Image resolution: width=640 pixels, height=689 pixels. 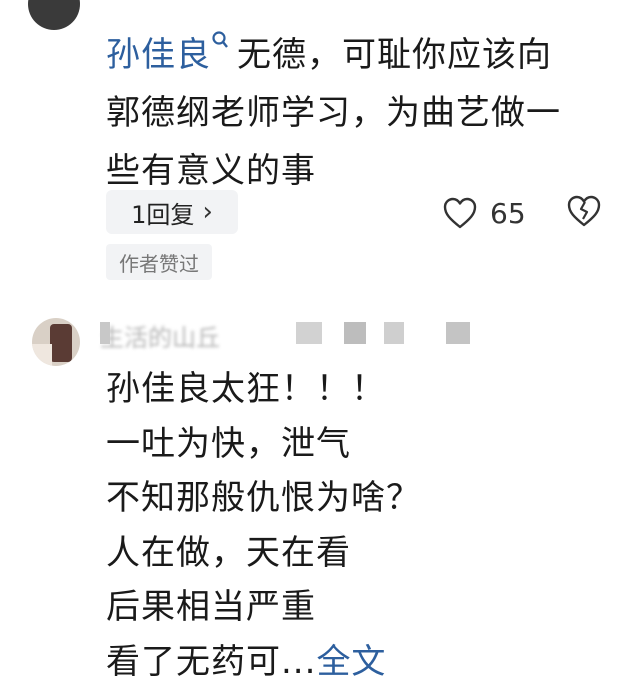 What do you see at coordinates (351, 662) in the screenshot?
I see `full-text-link: 全文` at bounding box center [351, 662].